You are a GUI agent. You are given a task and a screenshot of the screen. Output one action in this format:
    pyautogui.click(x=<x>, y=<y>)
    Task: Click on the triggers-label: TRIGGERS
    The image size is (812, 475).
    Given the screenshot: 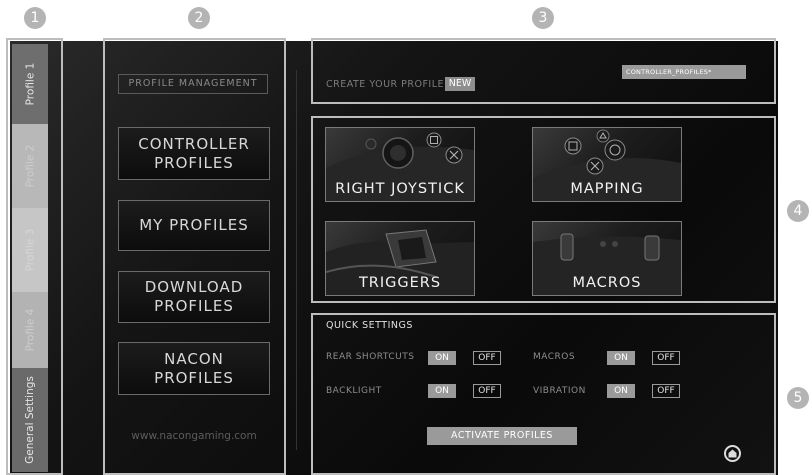 What is the action you would take?
    pyautogui.click(x=400, y=283)
    